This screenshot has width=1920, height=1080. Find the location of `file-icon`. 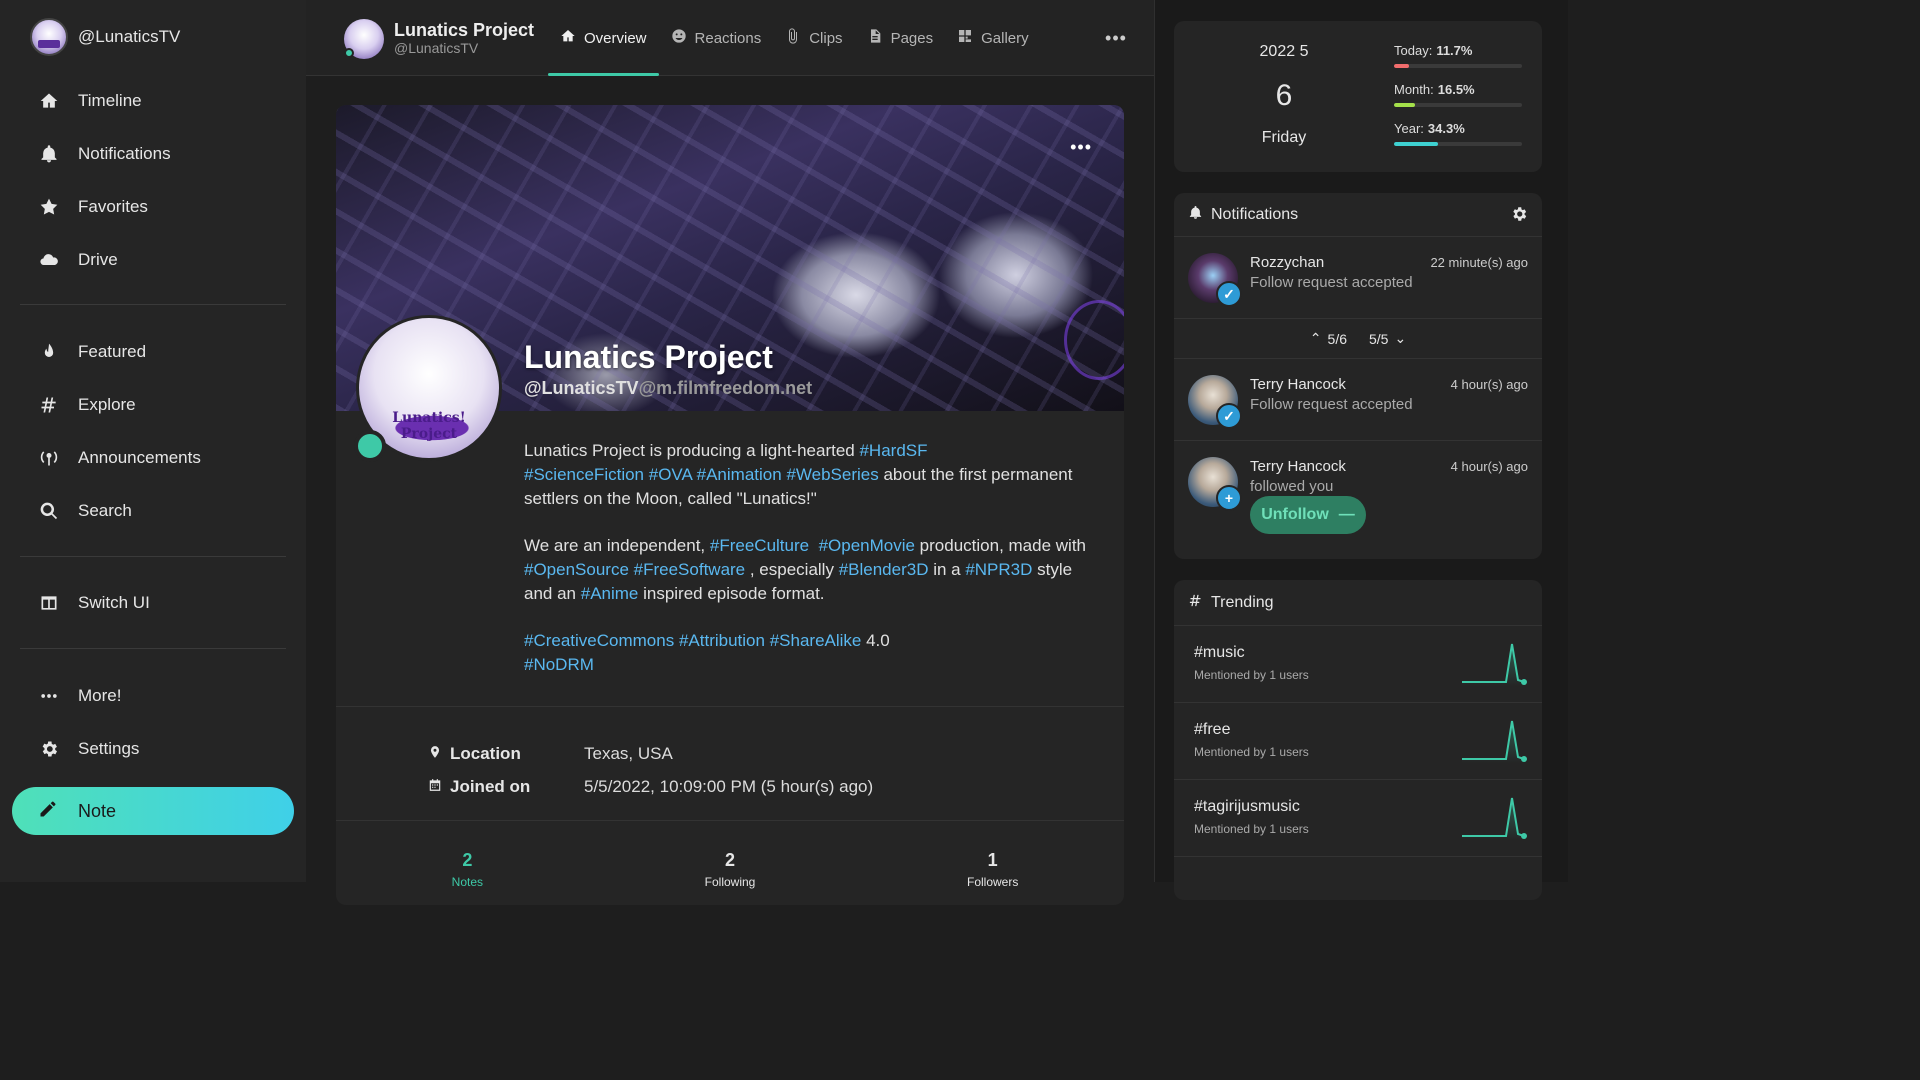

file-icon is located at coordinates (875, 38).